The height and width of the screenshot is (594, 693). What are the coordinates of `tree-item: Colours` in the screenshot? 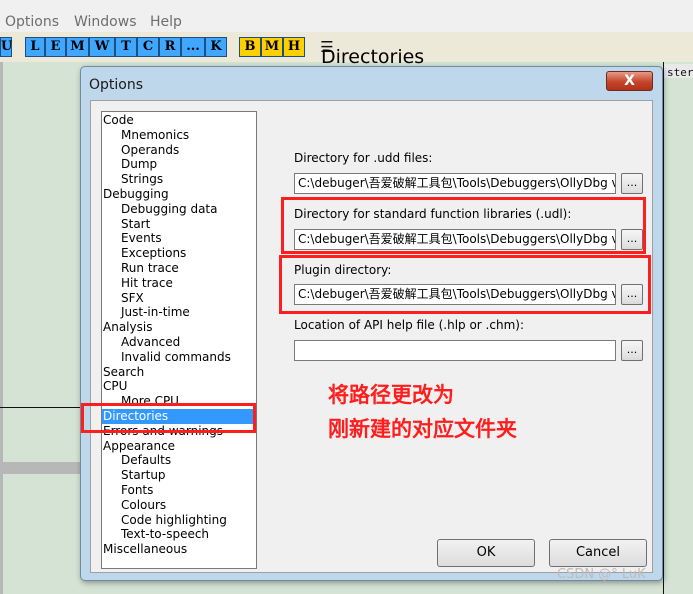 It's located at (143, 505).